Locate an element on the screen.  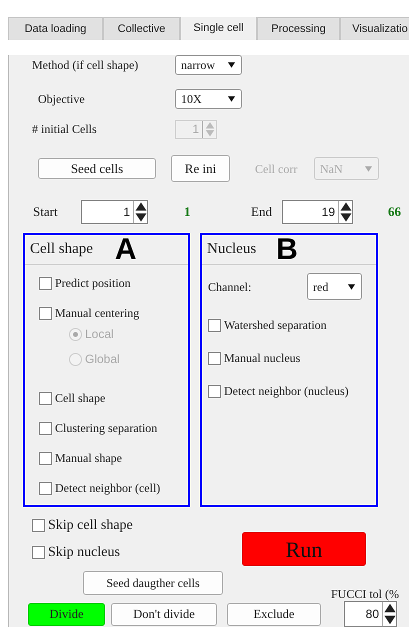
panel-title: Nucleus is located at coordinates (231, 250).